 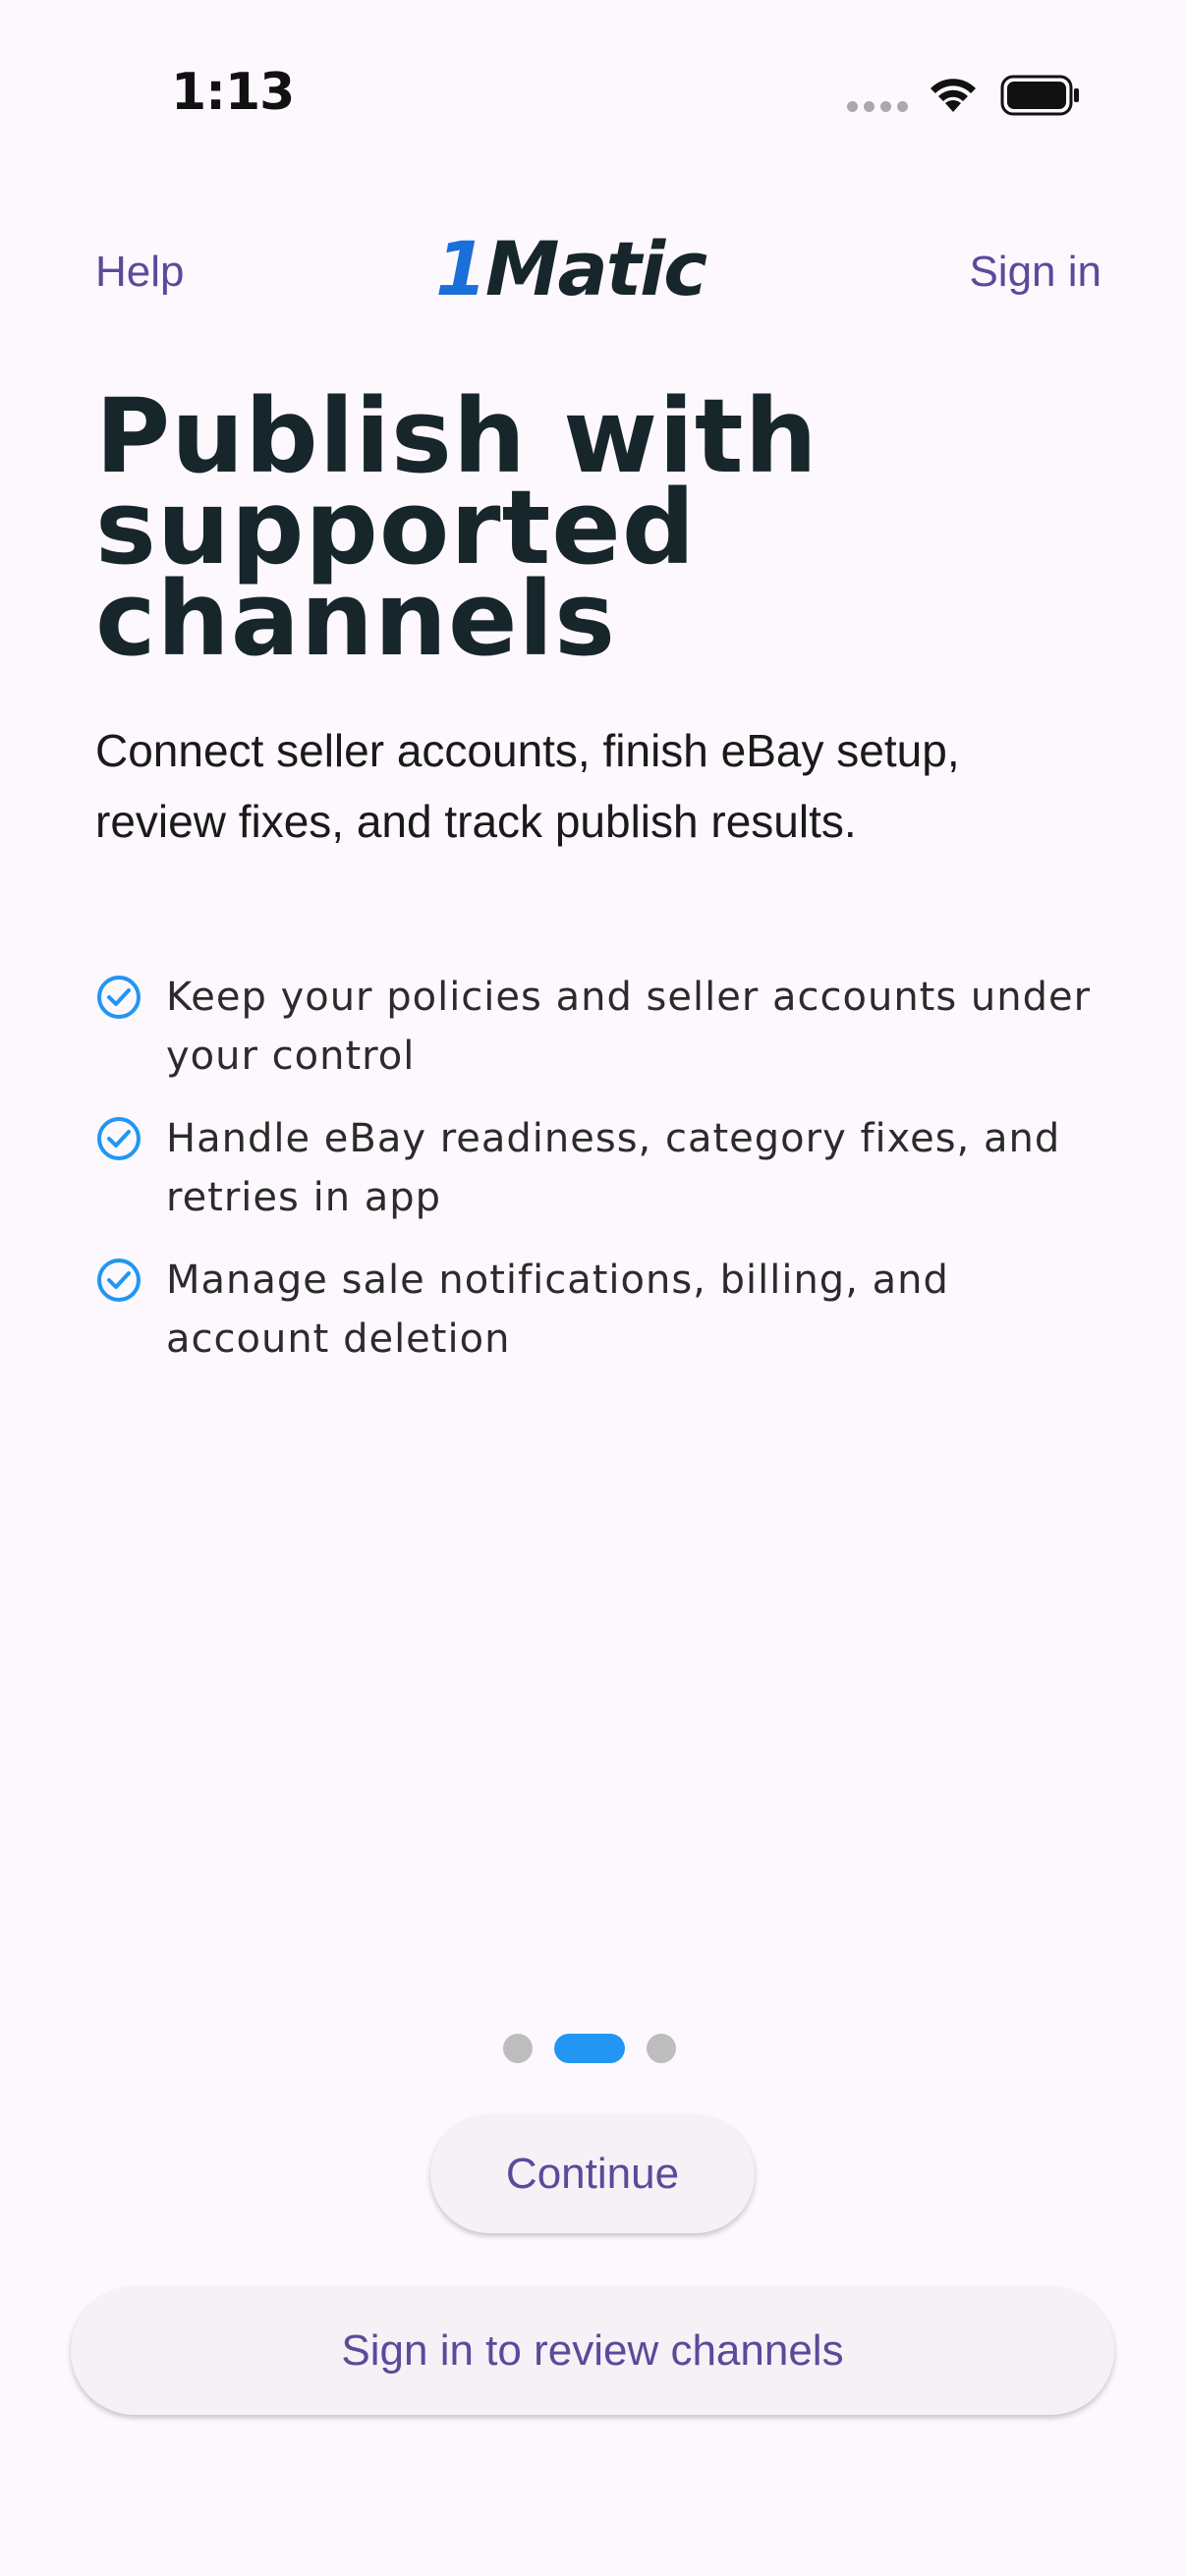 What do you see at coordinates (592, 2174) in the screenshot?
I see `continue-button: Continue` at bounding box center [592, 2174].